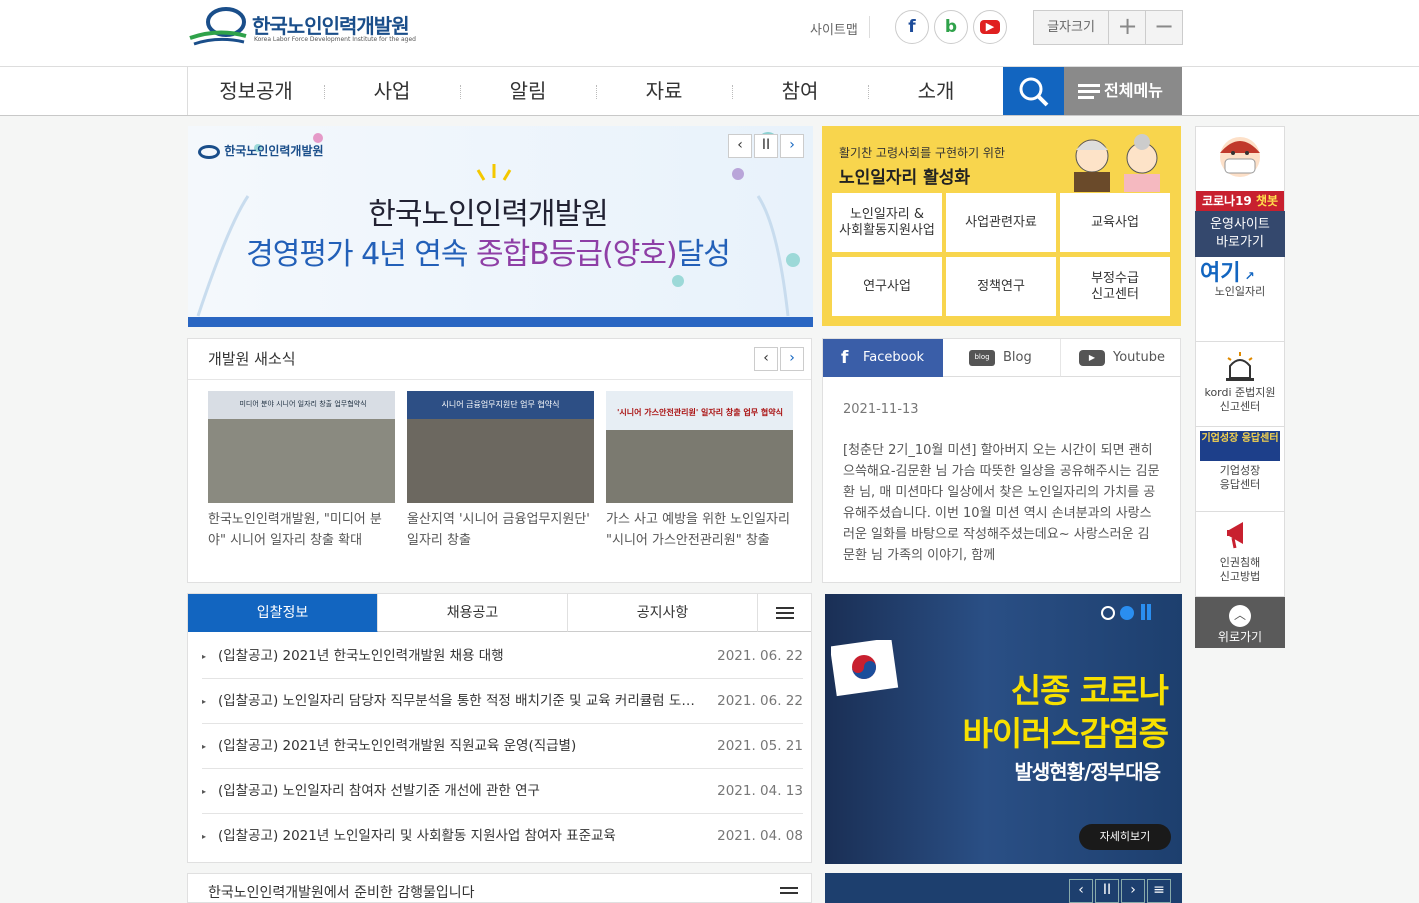  What do you see at coordinates (303, 404) in the screenshot?
I see `news-thumb-text: 미디어 분야 시니어 일자리 창출 업무협약식` at bounding box center [303, 404].